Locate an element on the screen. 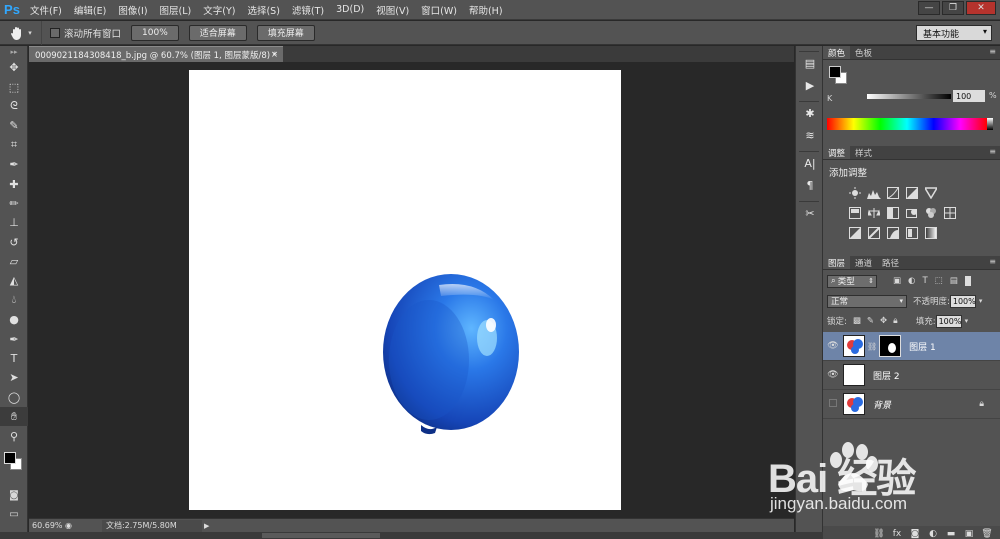 Image resolution: width=1000 pixels, height=539 pixels. filter-smart-object-icon: ▤ is located at coordinates (954, 281).